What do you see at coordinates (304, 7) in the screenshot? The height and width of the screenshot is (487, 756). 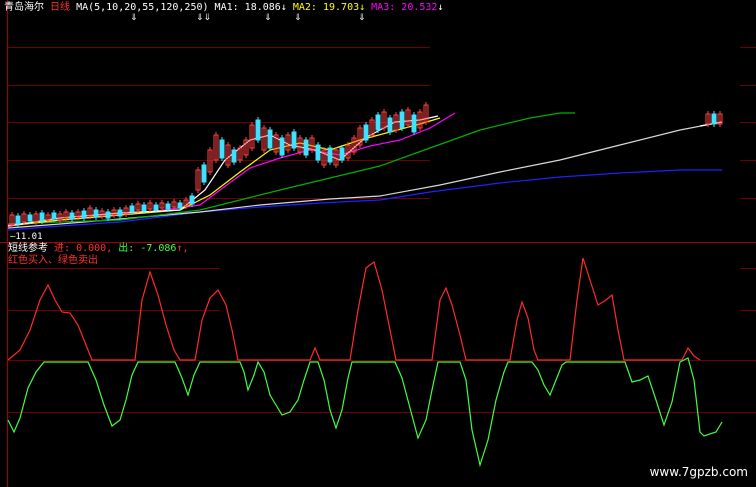 I see `ma2-label: MA2:` at bounding box center [304, 7].